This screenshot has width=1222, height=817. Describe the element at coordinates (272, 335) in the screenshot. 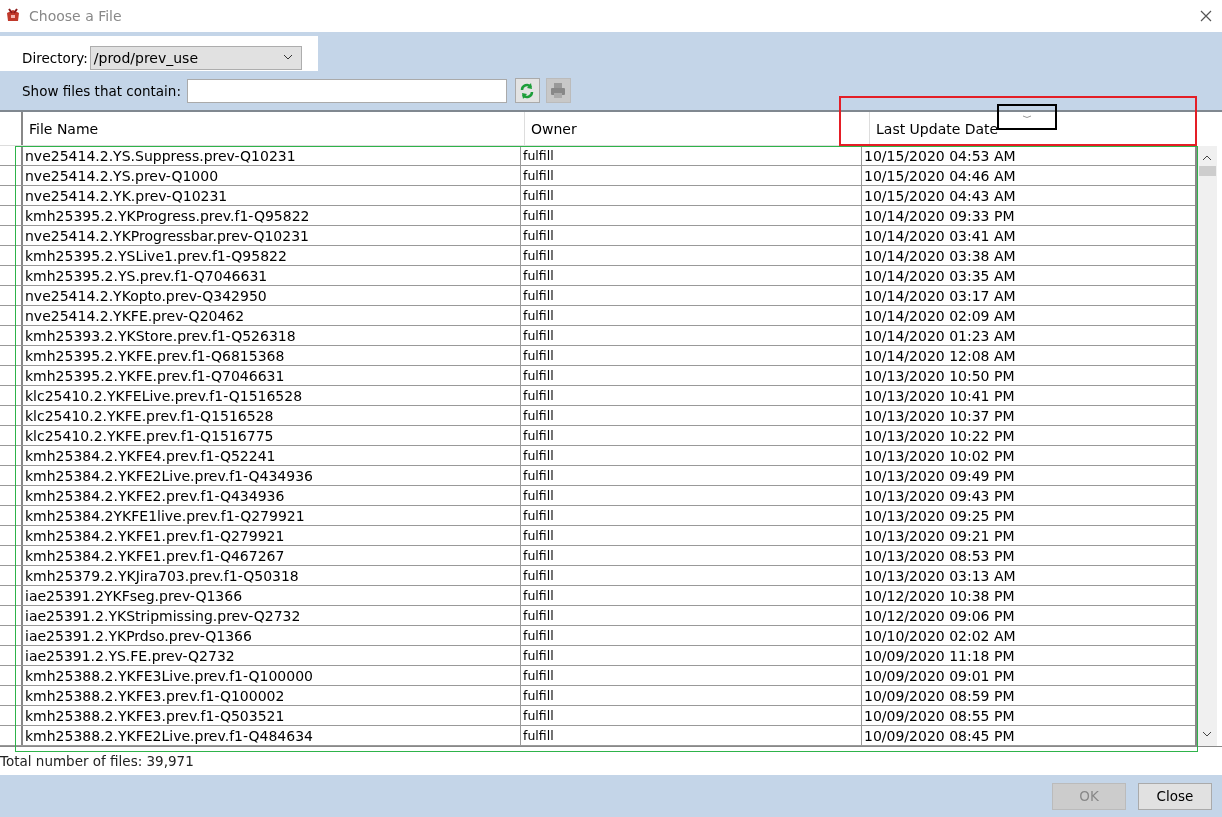

I see `table-cell: kmh25393.2.YKStore.prev.f1-Q526318` at that location.